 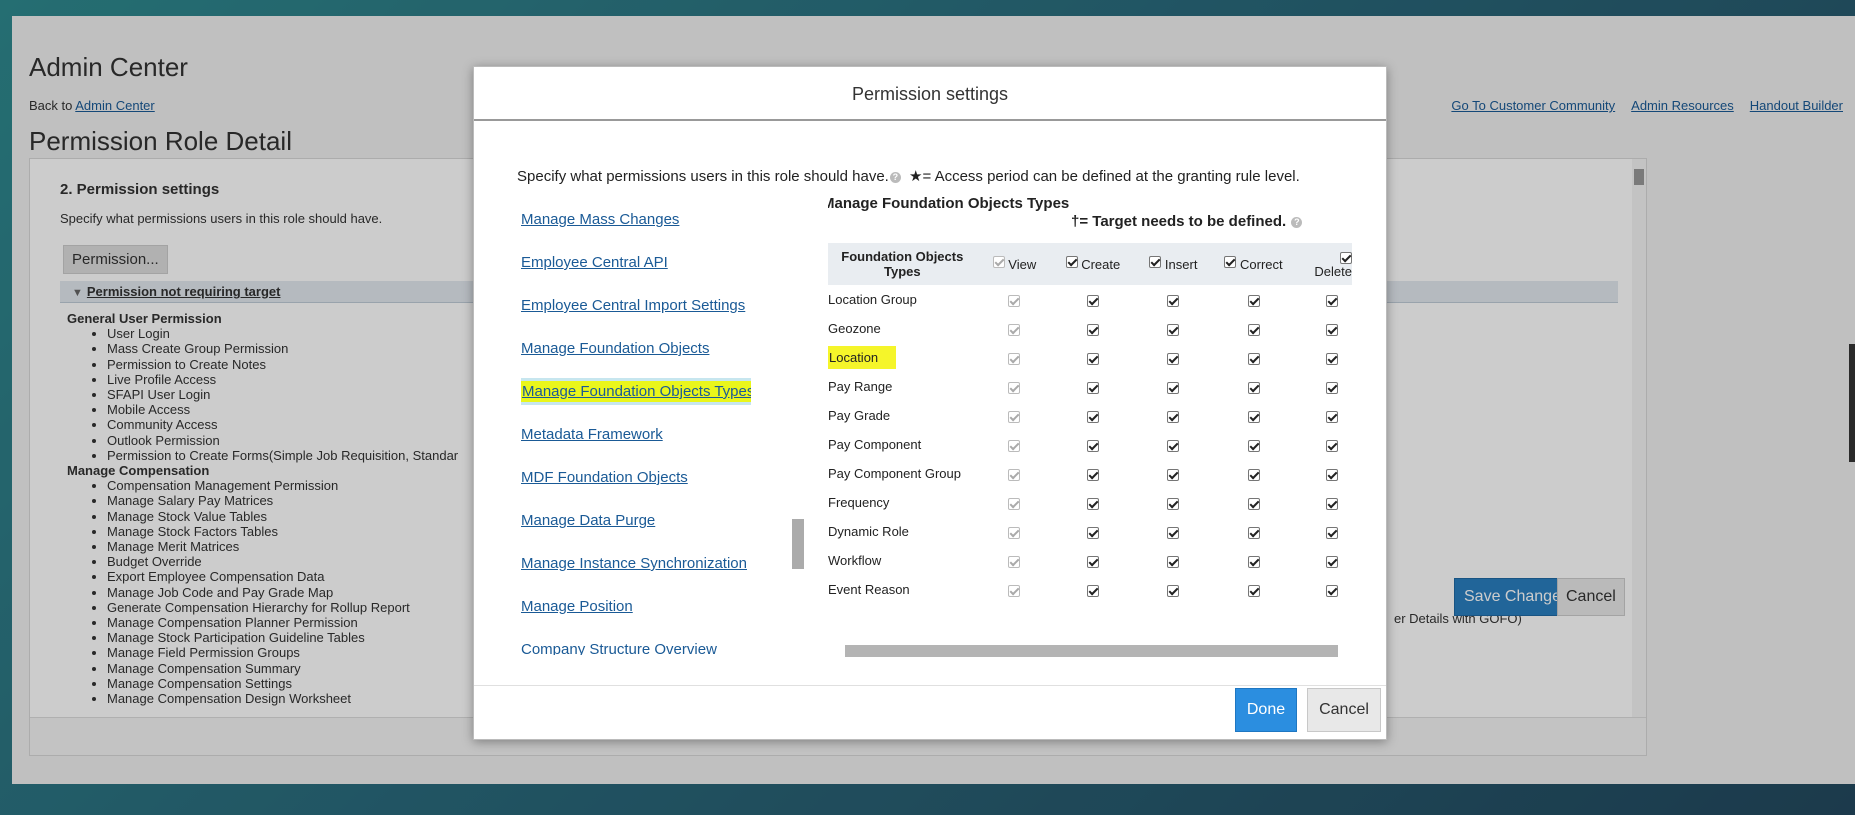 What do you see at coordinates (588, 520) in the screenshot?
I see `category-manage-data-purge: Manage Data Purge` at bounding box center [588, 520].